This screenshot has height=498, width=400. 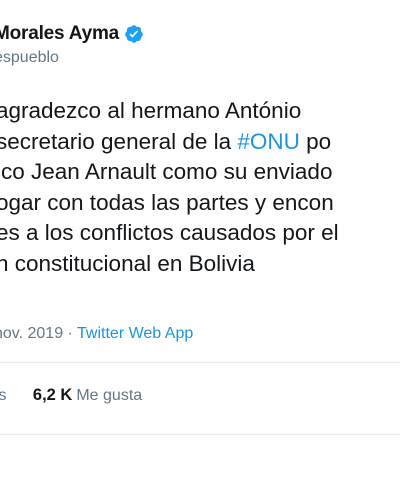 I want to click on divider-top, so click(x=200, y=362).